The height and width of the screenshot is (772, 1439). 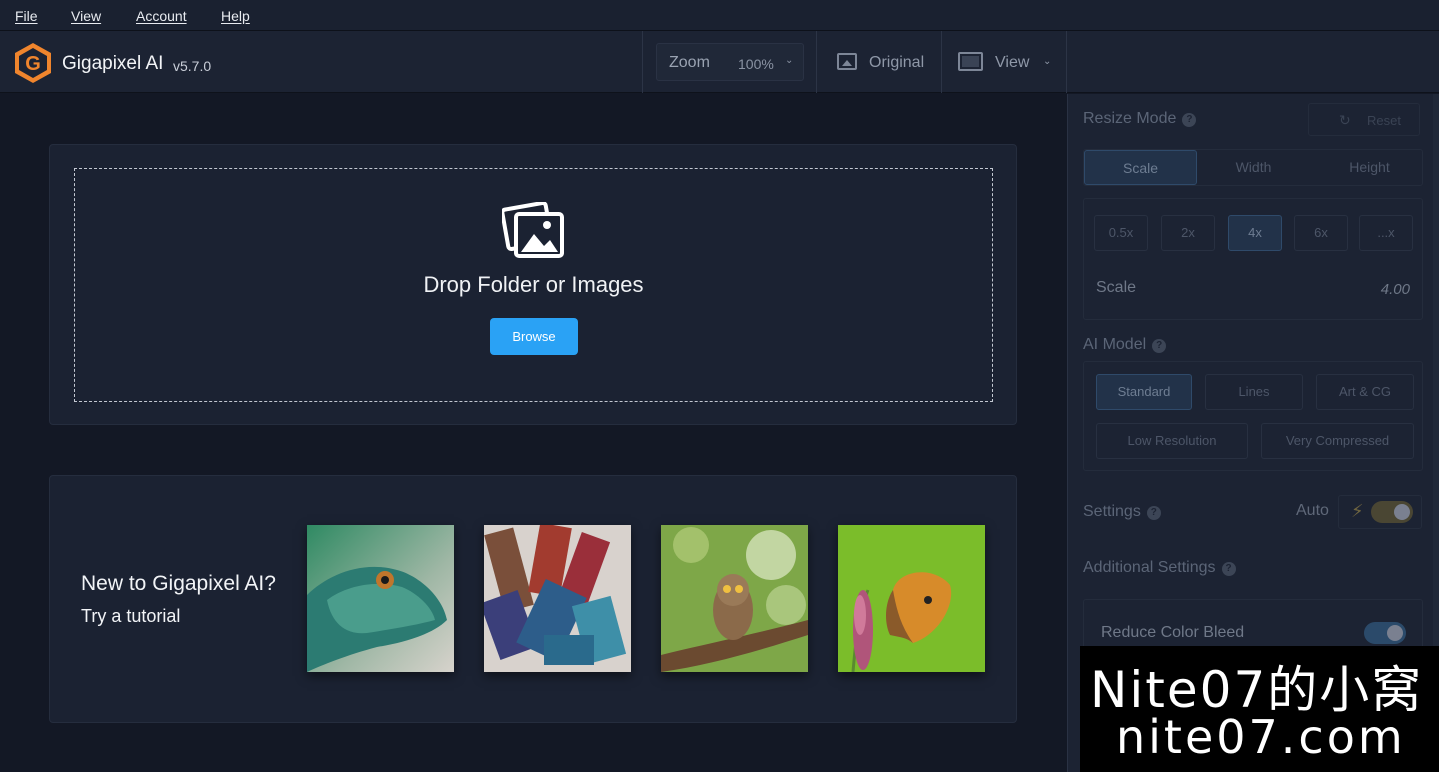 I want to click on app-version: v5.7.0, so click(x=192, y=66).